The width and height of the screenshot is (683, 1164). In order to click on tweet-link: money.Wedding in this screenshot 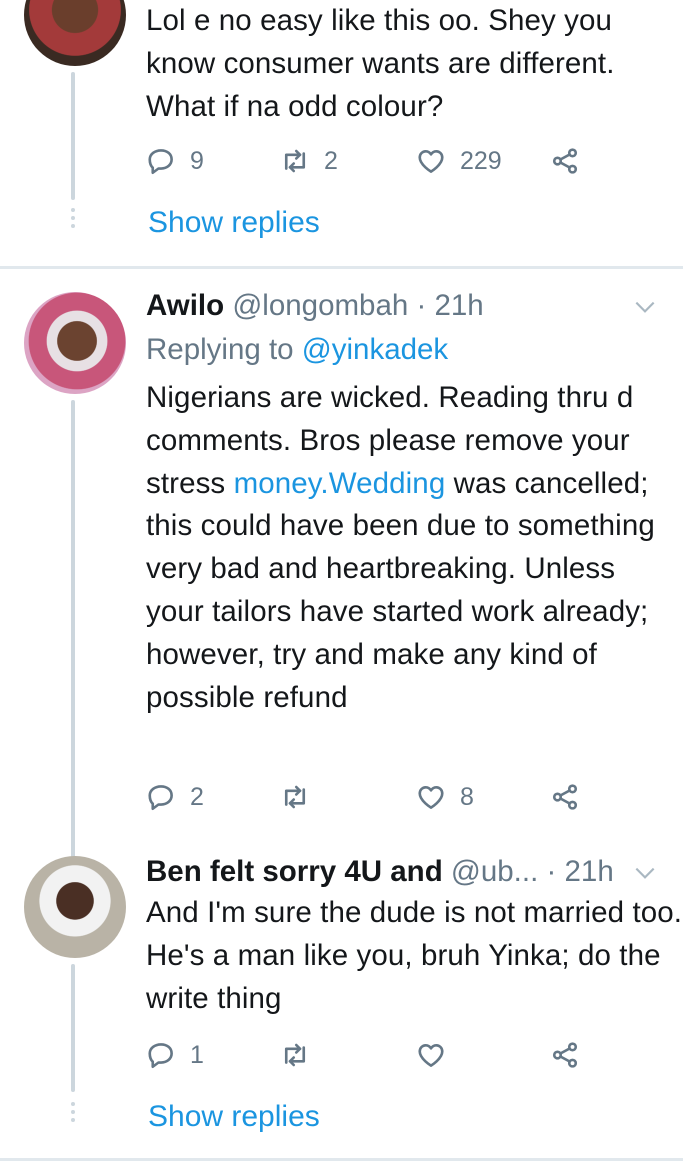, I will do `click(340, 483)`.